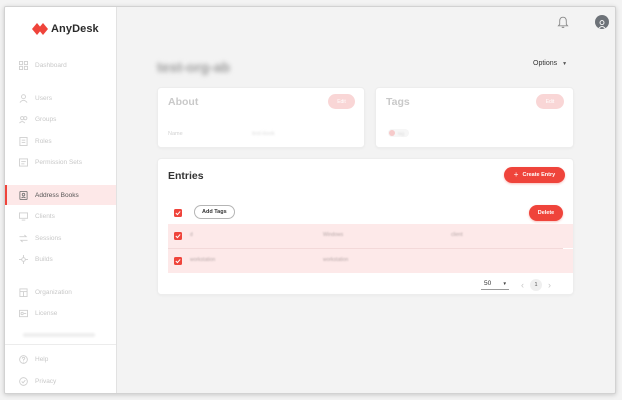 The width and height of the screenshot is (622, 400). I want to click on sidebar-divider, so click(60, 344).